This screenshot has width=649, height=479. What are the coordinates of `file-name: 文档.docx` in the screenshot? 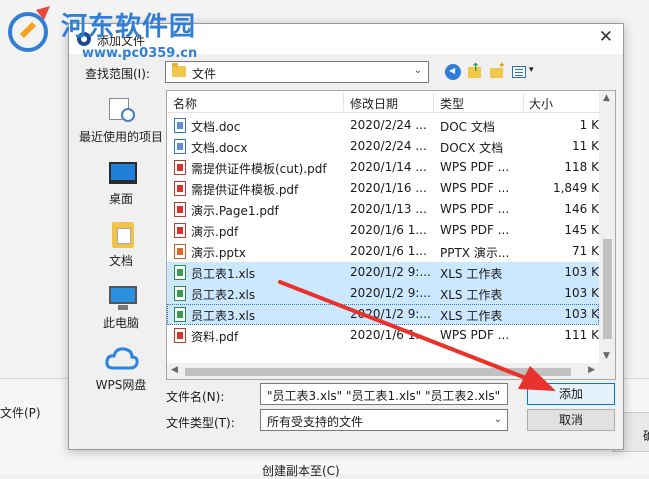 It's located at (219, 148).